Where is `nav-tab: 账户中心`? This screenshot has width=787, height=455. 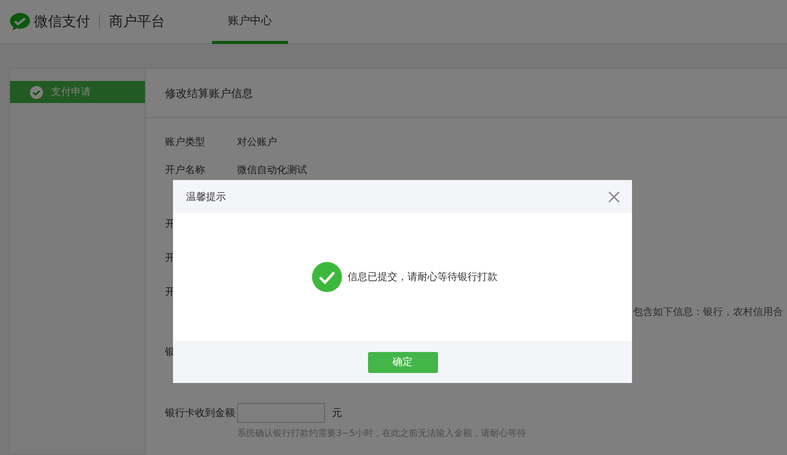
nav-tab: 账户中心 is located at coordinates (250, 22).